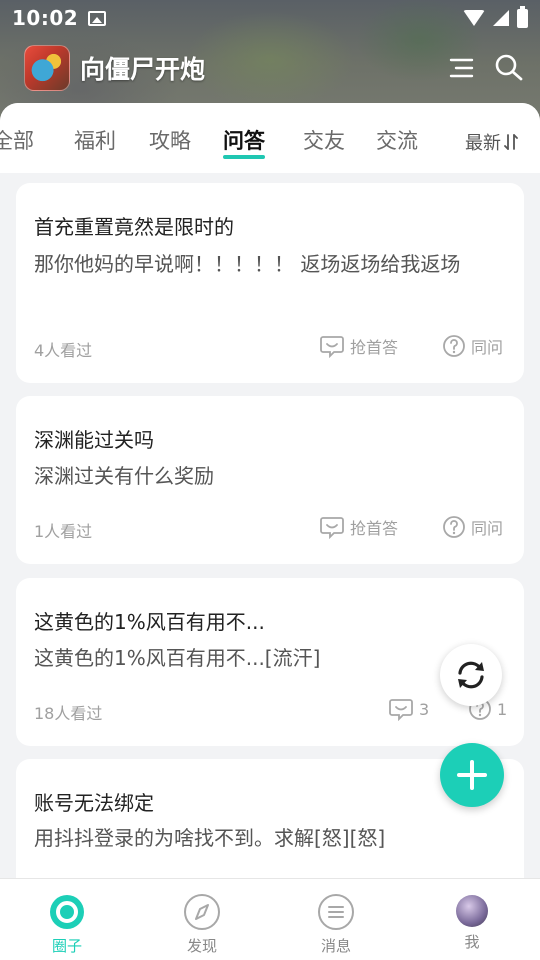  What do you see at coordinates (202, 912) in the screenshot?
I see `compass-icon` at bounding box center [202, 912].